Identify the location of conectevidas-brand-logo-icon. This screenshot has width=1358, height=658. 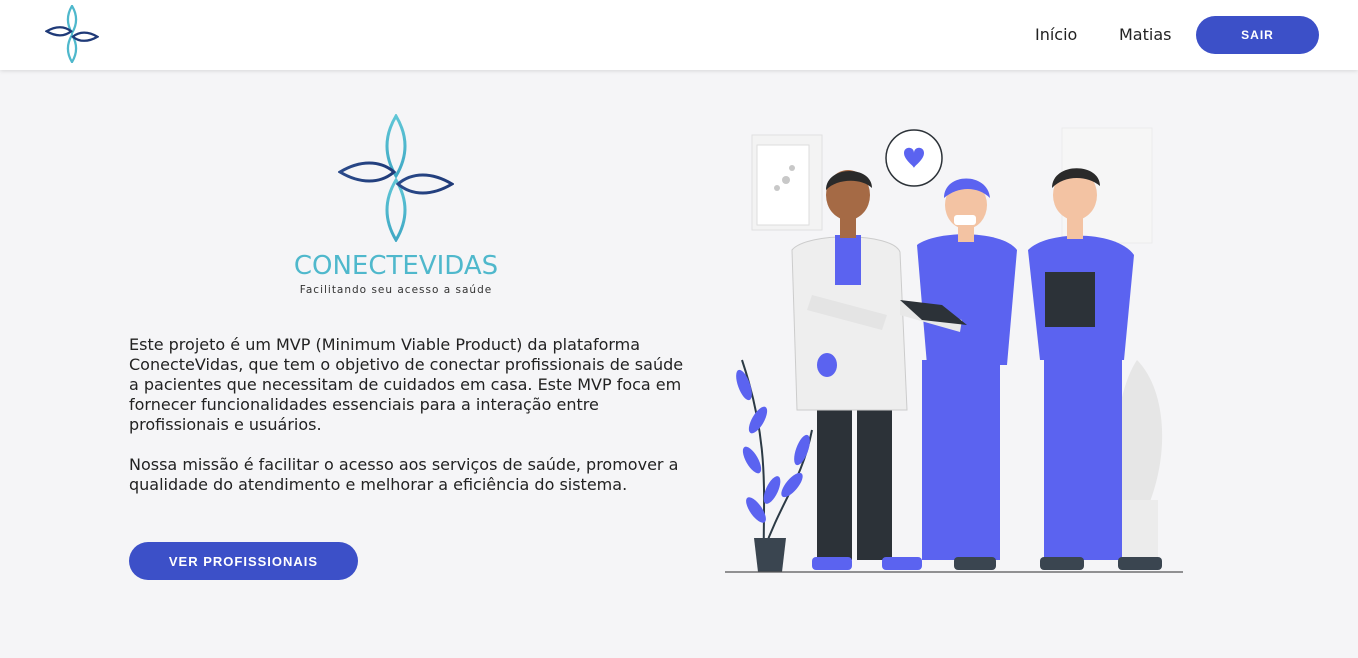
(396, 178).